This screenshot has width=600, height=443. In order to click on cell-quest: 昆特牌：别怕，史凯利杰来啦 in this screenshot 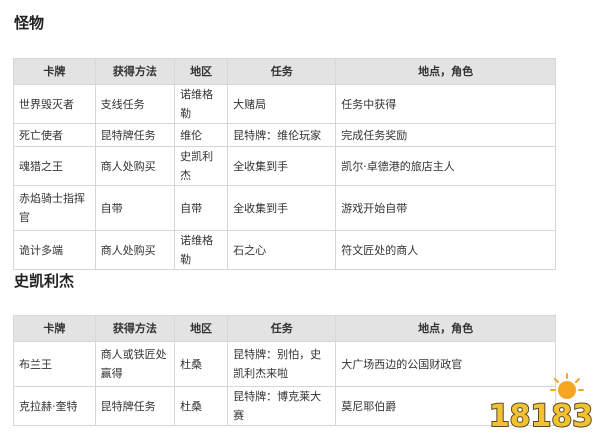, I will do `click(282, 364)`.